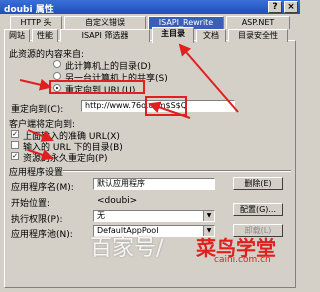 This screenshot has width=320, height=292. I want to click on window-title: doubi 属性, so click(29, 10).